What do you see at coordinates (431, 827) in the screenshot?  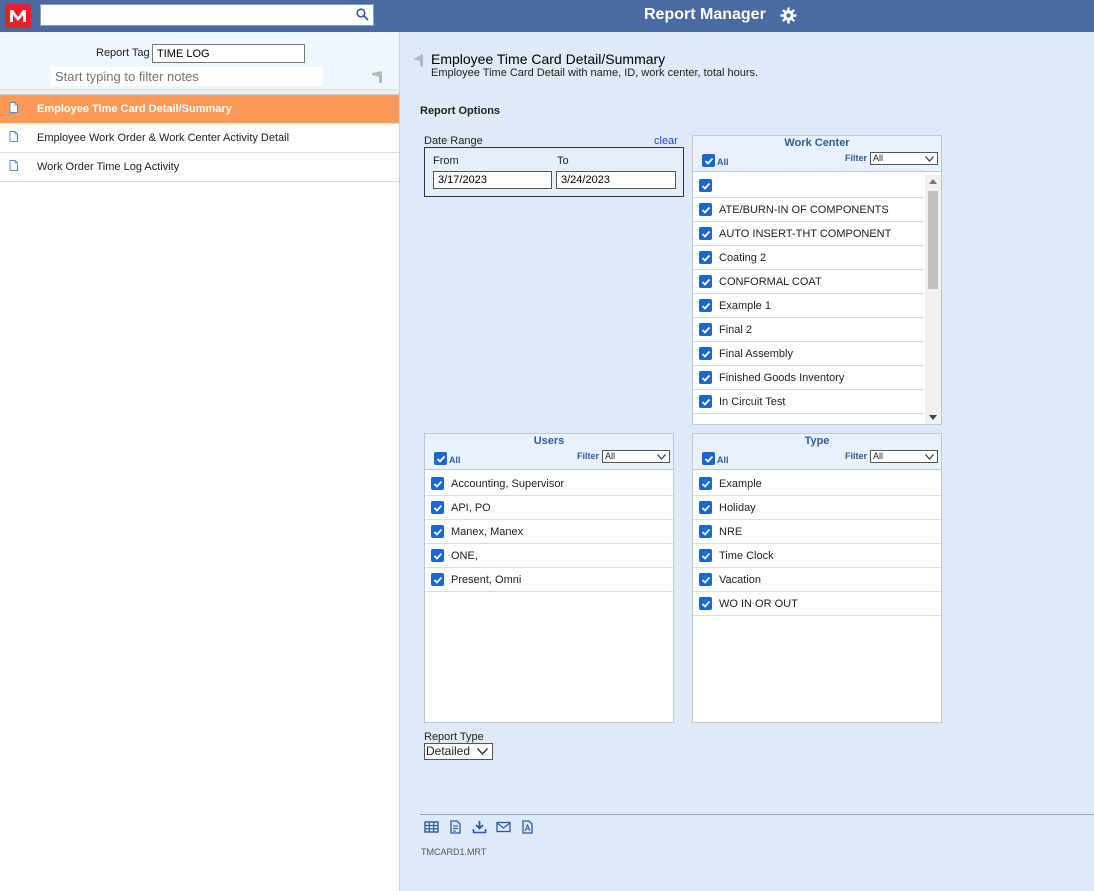 I see `grid-view-icon` at bounding box center [431, 827].